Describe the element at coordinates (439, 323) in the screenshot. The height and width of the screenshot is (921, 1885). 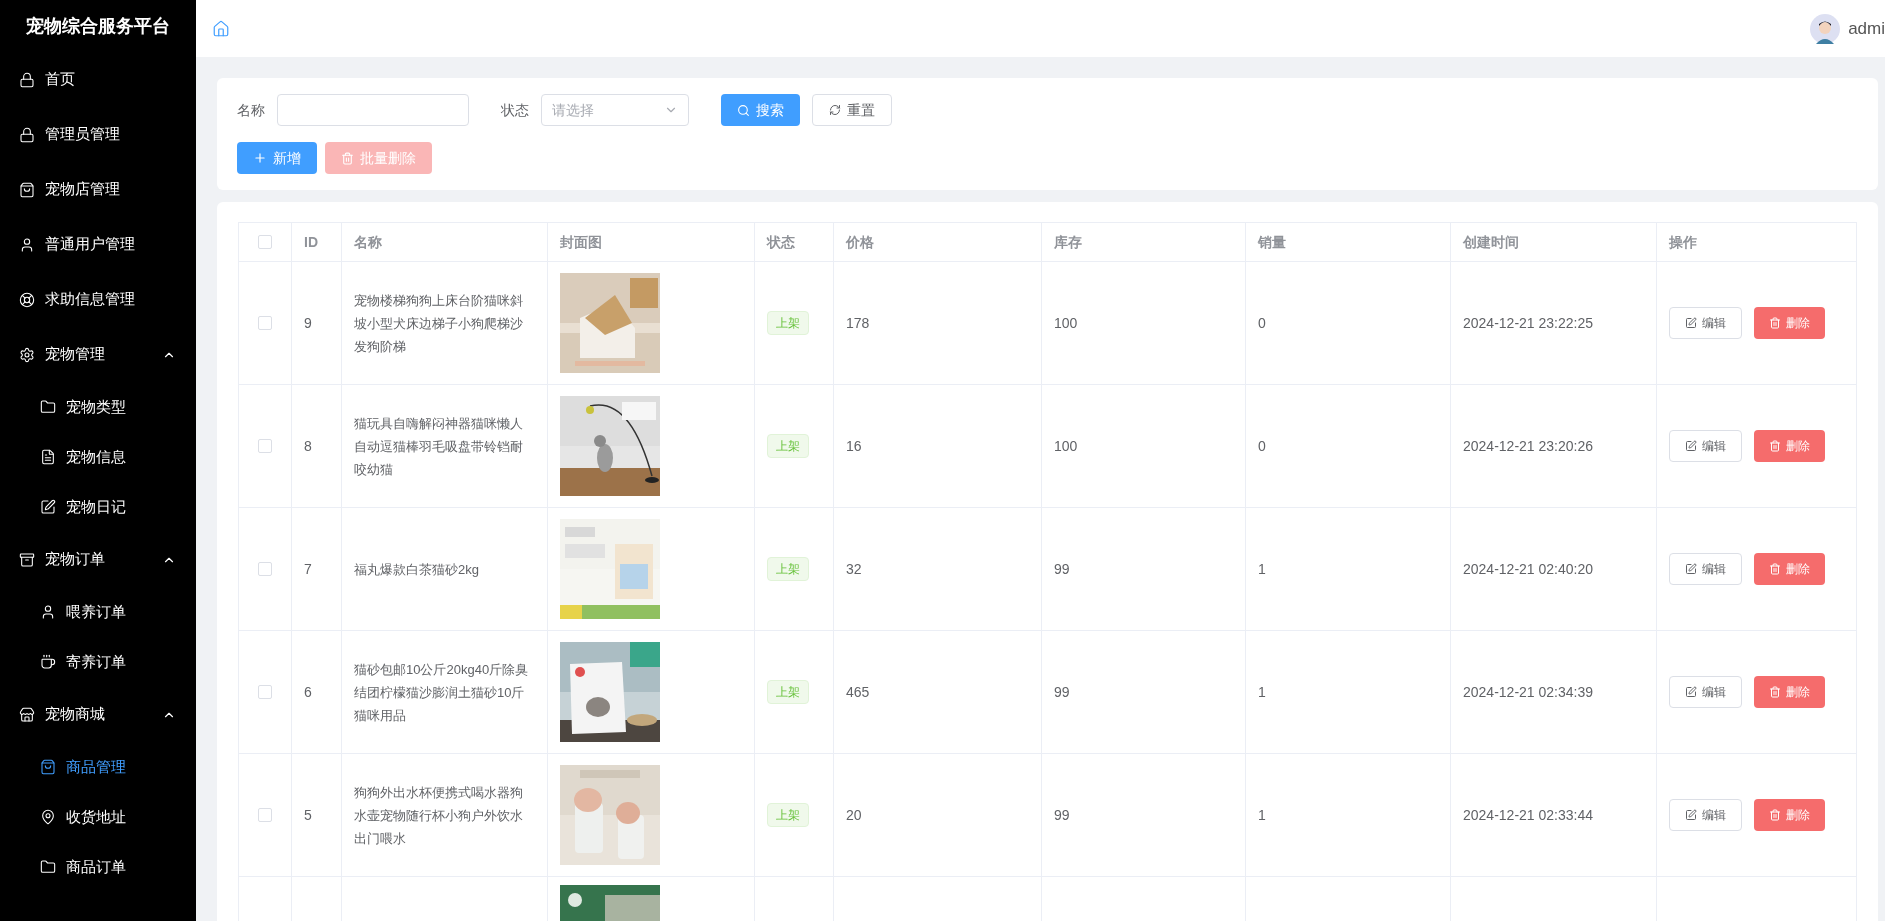
I see `table-cell-text: 宠物楼梯狗狗上床台阶猫咪斜坡小型犬床边梯子小狗爬梯沙发狗阶梯` at that location.